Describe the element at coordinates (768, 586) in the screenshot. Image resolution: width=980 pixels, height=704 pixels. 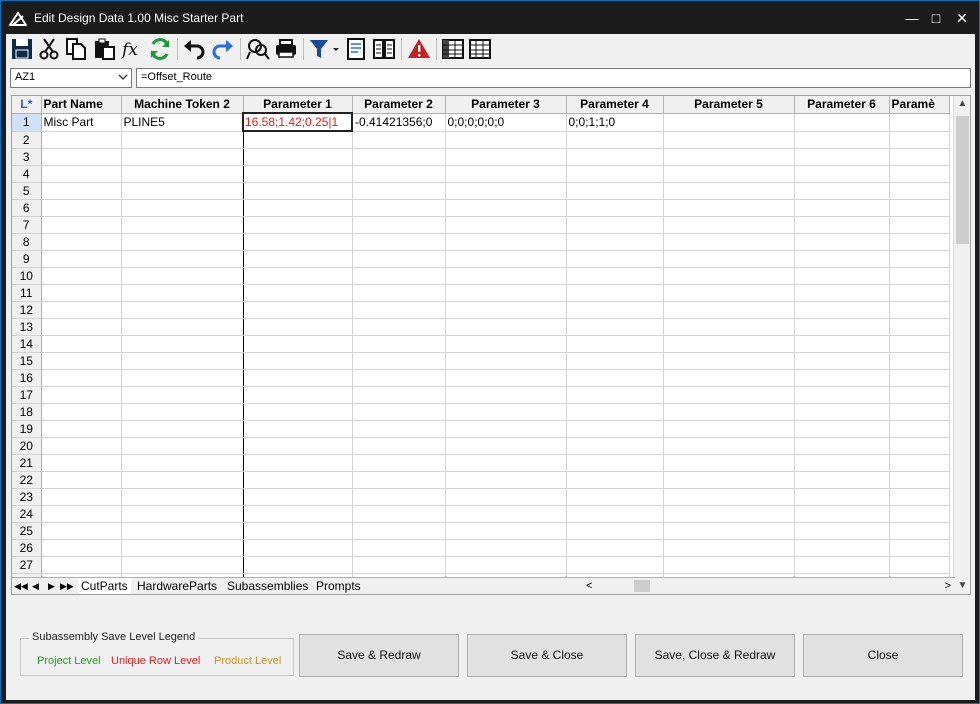
I see `horizontal-scrollbar: < >` at that location.